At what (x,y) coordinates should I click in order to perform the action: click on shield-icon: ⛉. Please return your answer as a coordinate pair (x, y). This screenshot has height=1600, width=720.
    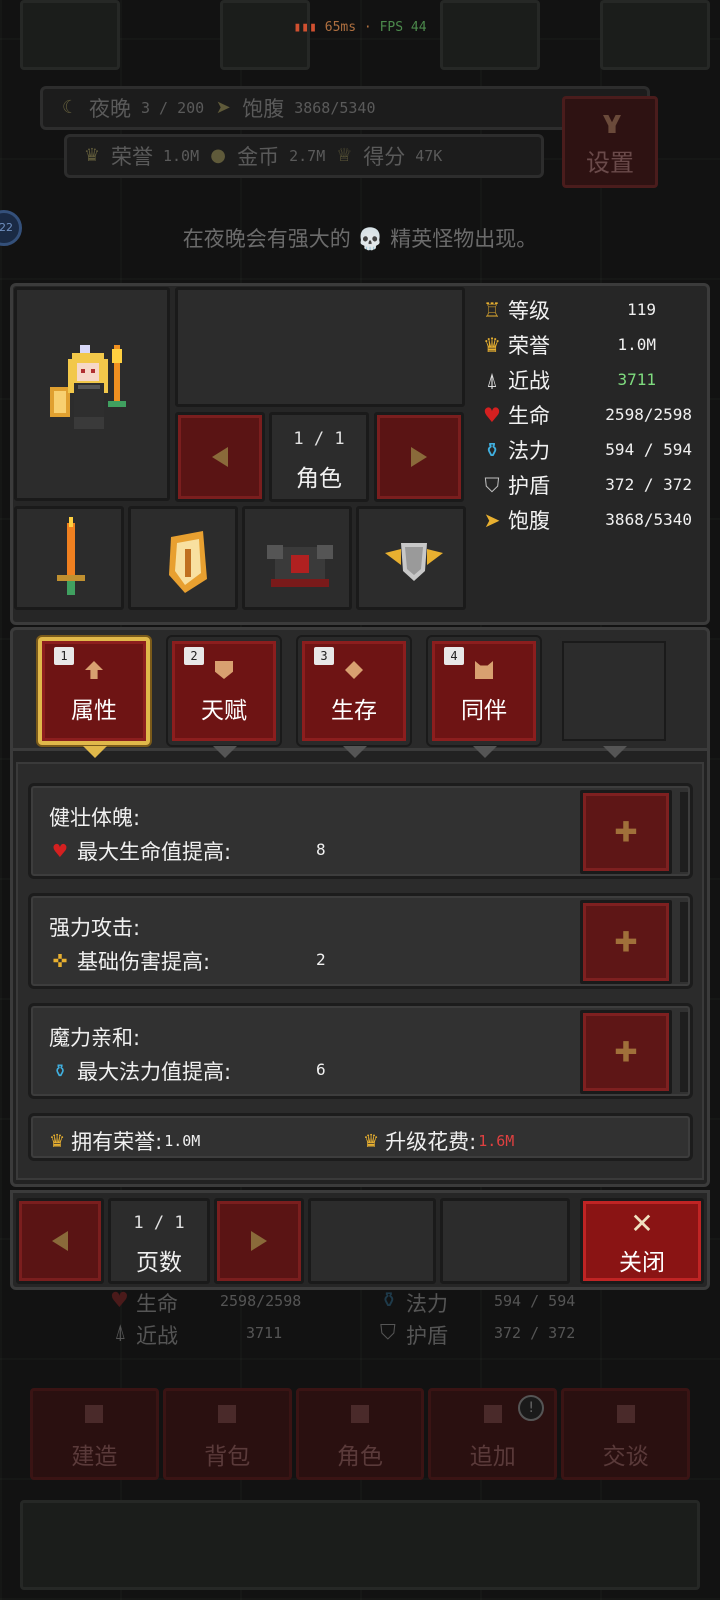
    Looking at the image, I should click on (492, 484).